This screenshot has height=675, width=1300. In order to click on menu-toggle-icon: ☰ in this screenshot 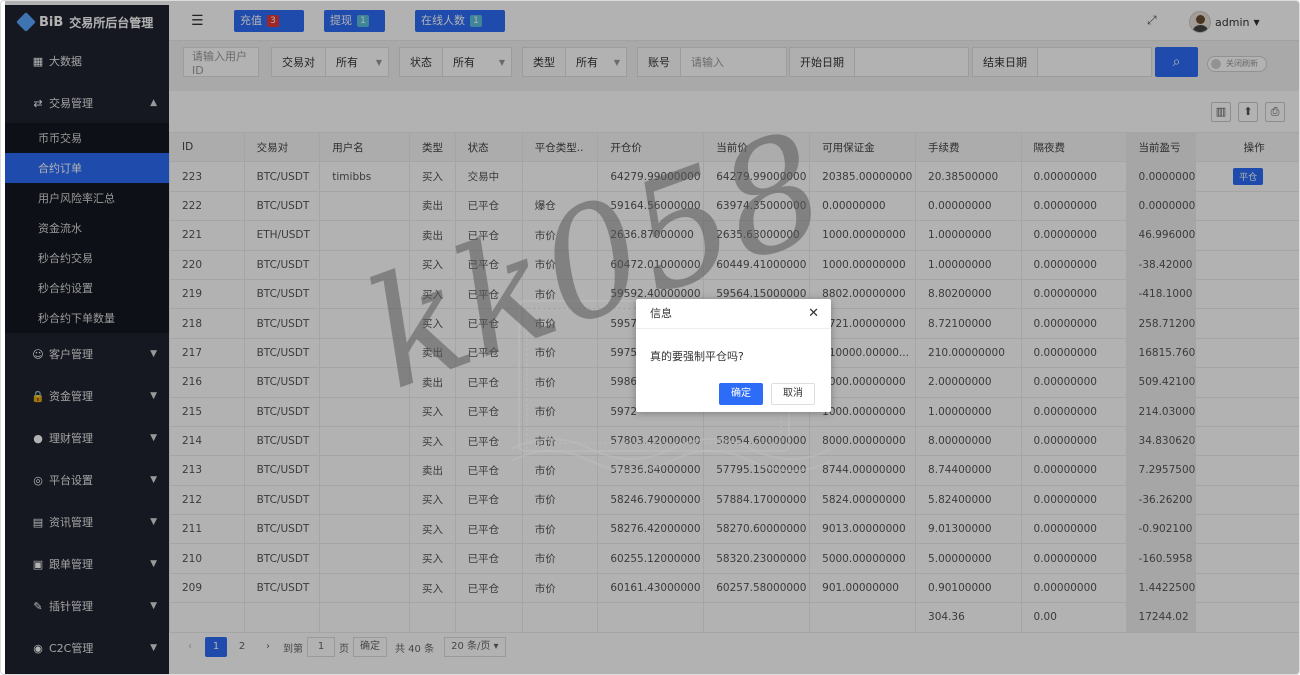, I will do `click(197, 21)`.